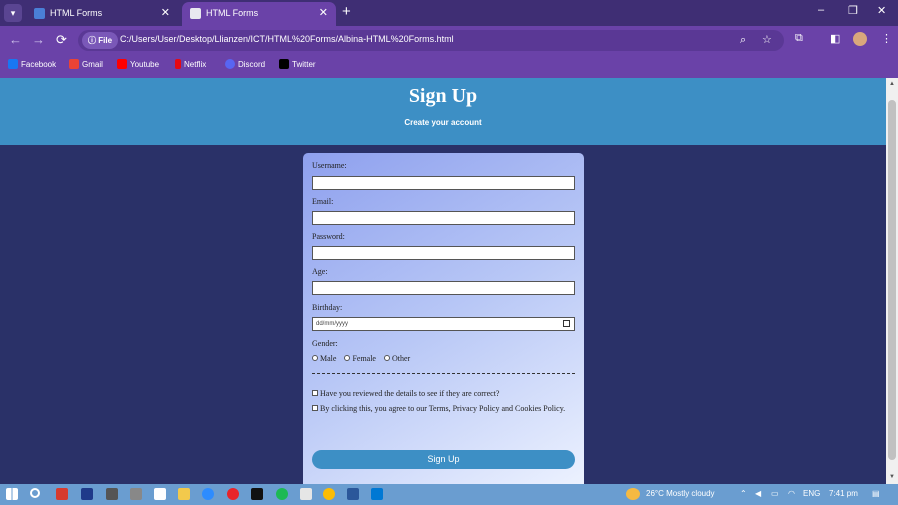 This screenshot has height=505, width=898. Describe the element at coordinates (835, 38) in the screenshot. I see `side-panel-icon: ◧` at that location.